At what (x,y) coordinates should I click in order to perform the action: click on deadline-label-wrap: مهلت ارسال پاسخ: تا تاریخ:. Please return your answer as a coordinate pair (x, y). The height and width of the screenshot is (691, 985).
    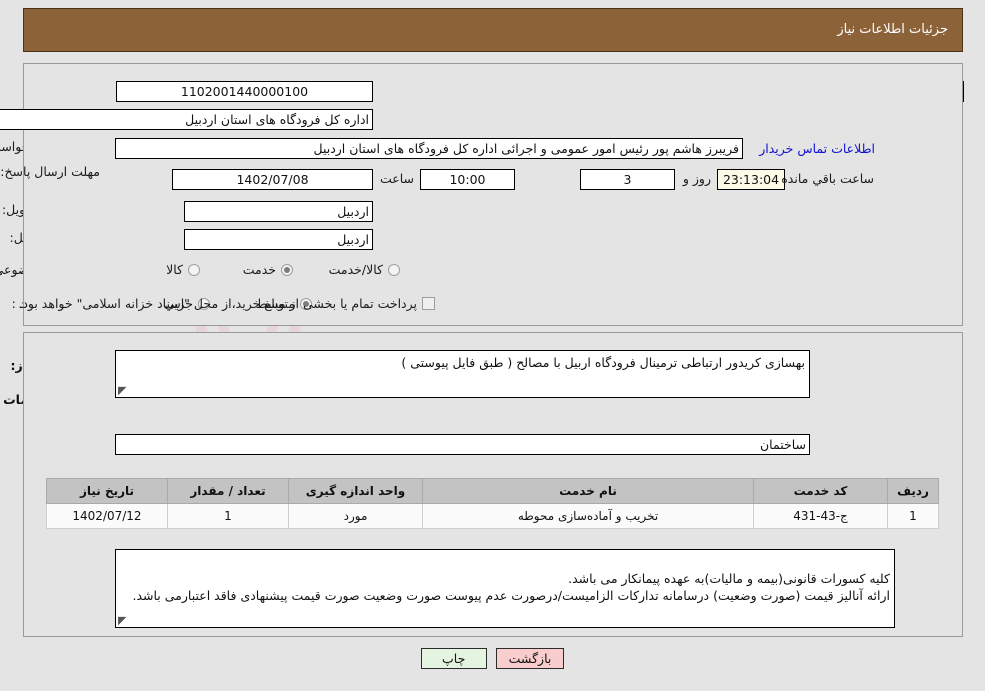
    Looking at the image, I should click on (50, 171).